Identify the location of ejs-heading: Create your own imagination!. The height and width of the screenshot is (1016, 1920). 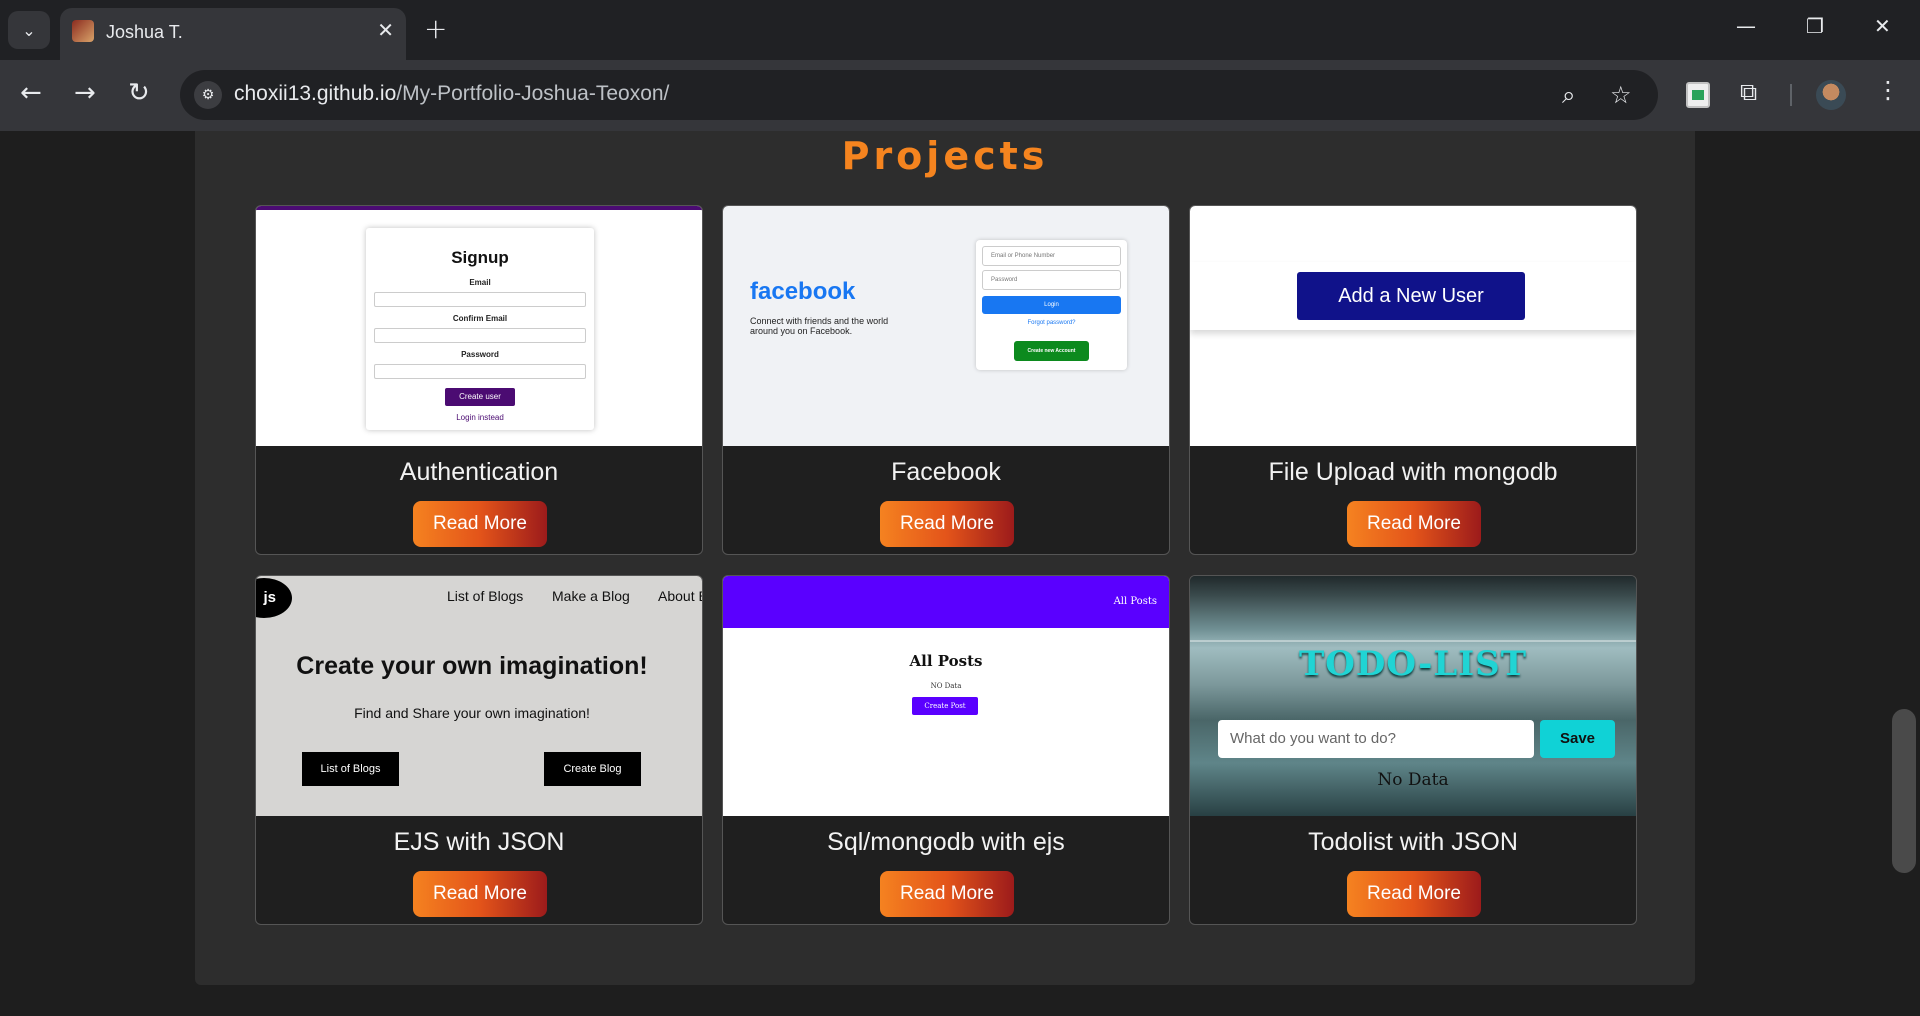
(472, 666).